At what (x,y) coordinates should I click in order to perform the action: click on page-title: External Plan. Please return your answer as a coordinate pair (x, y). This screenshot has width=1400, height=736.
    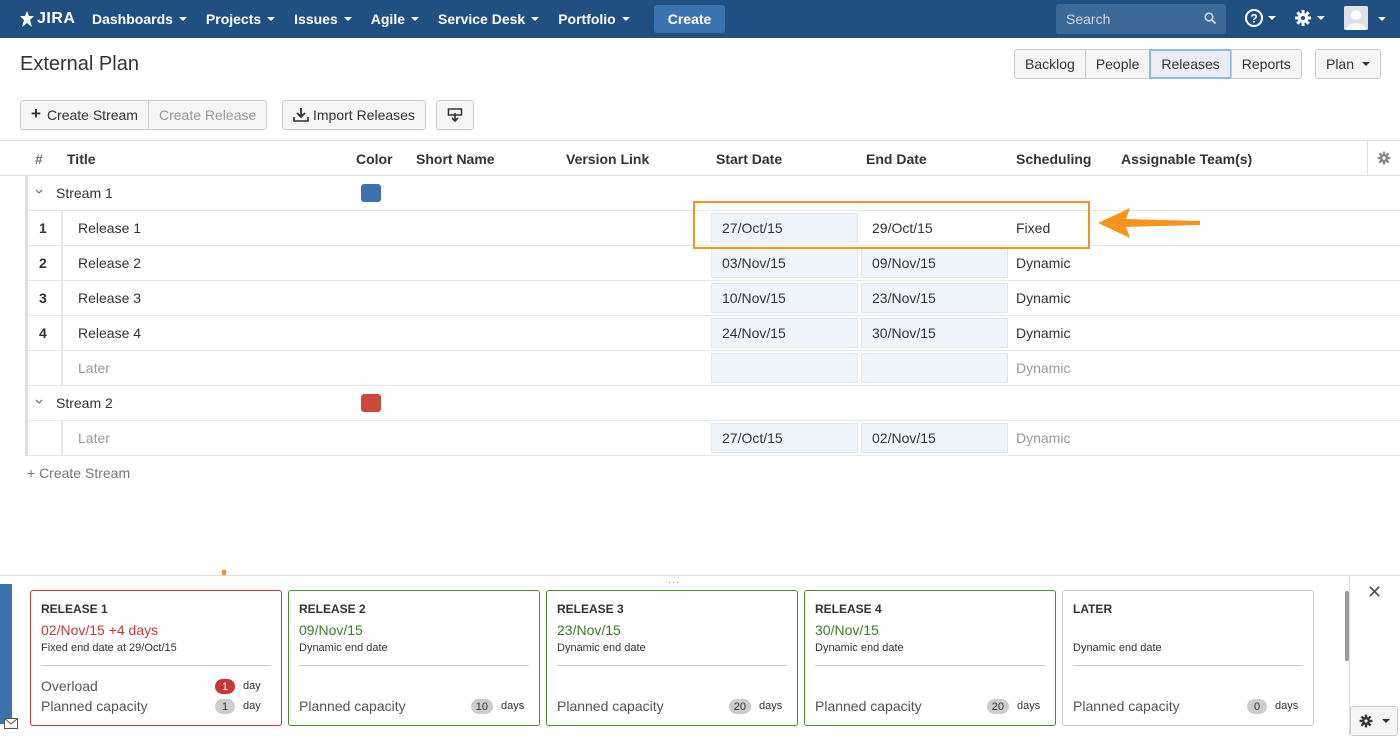
    Looking at the image, I should click on (79, 64).